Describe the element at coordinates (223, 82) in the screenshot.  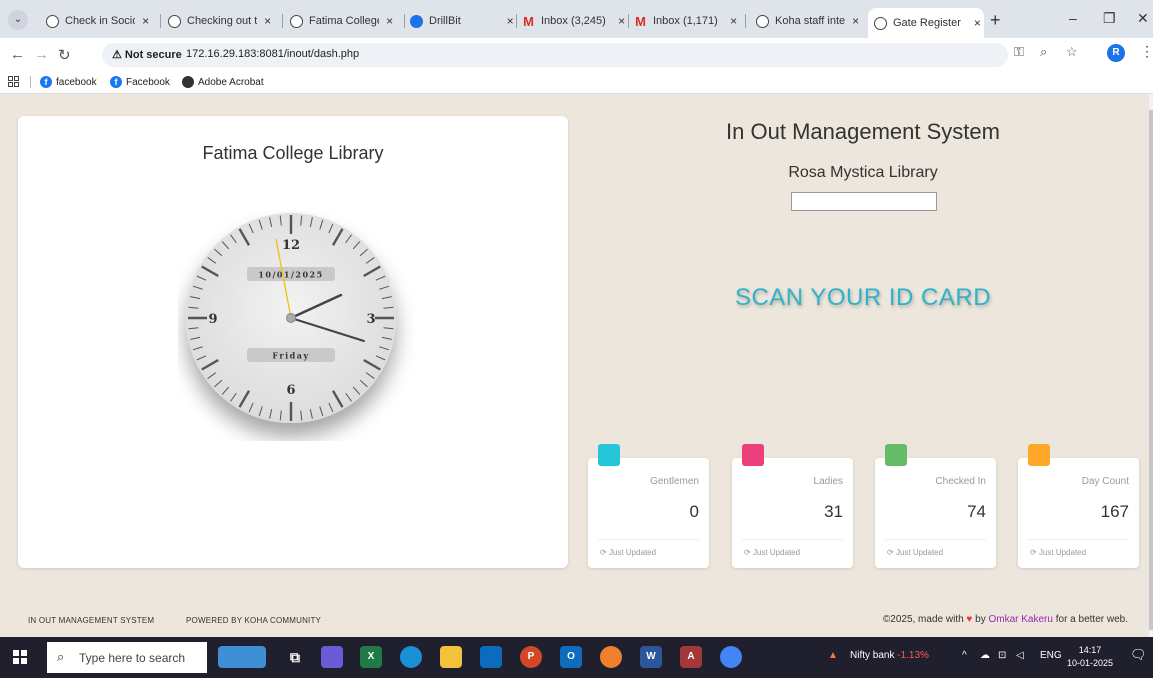
I see `bookmark-adobe-acrobat: Adobe Acrobat` at that location.